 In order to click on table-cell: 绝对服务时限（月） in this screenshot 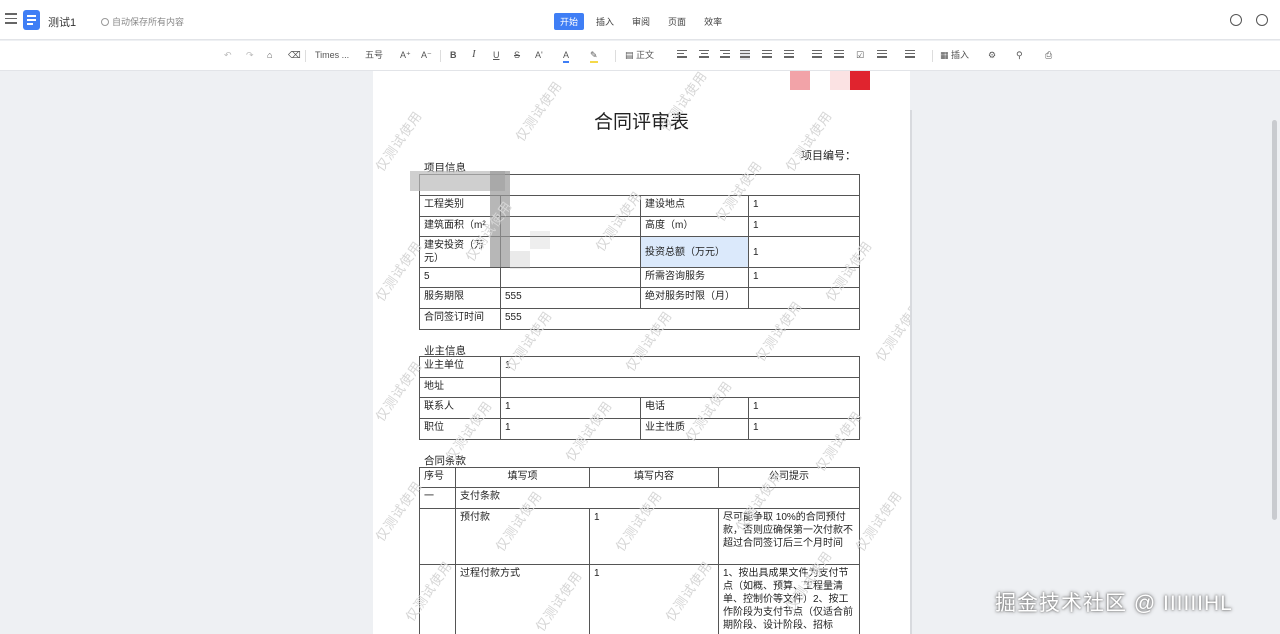, I will do `click(694, 298)`.